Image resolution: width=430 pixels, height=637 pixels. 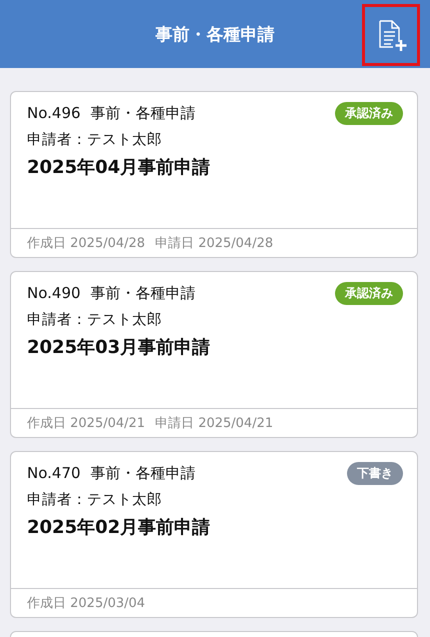 What do you see at coordinates (86, 423) in the screenshot?
I see `date-label: 作成日 2025/04/21` at bounding box center [86, 423].